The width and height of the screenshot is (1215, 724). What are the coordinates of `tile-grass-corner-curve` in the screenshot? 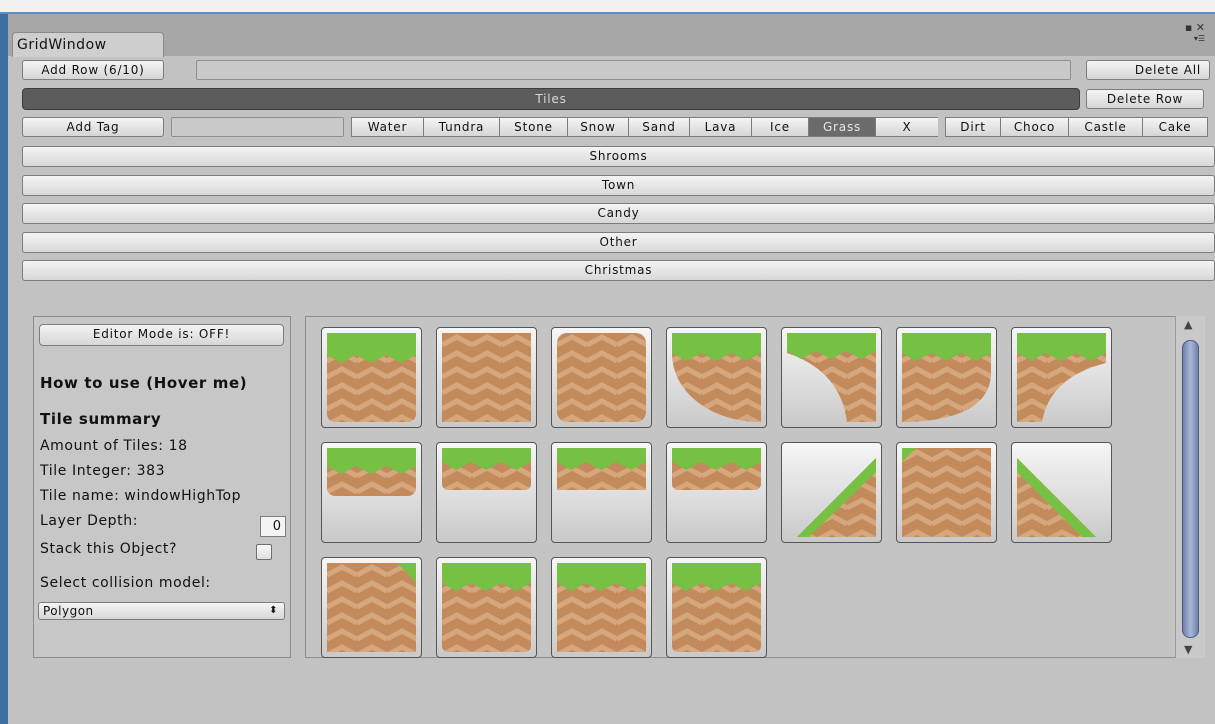 It's located at (1061, 377).